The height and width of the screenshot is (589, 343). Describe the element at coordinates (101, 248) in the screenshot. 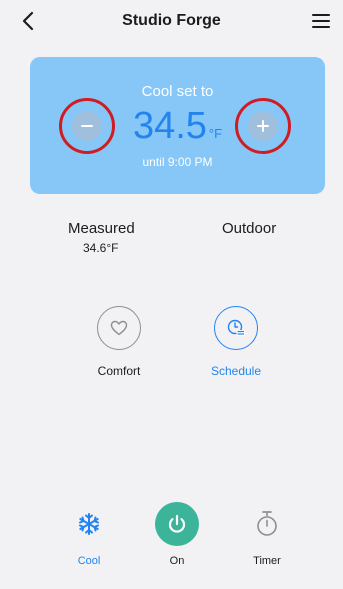

I see `measured-value: 34.6°F` at that location.